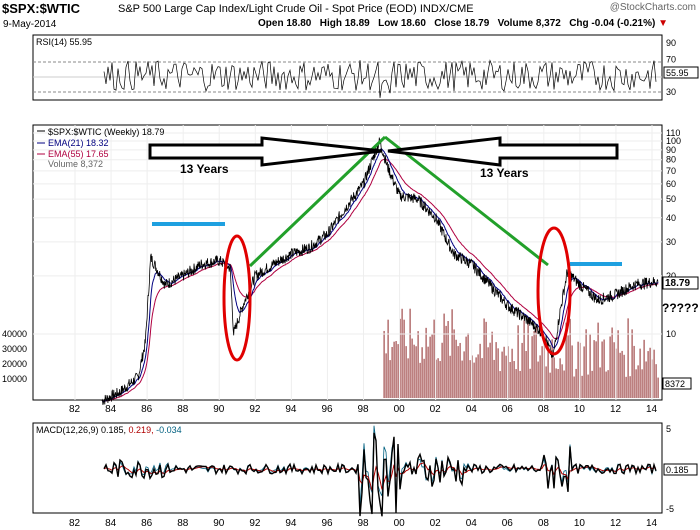 The height and width of the screenshot is (530, 700). I want to click on x-tick-label: 14, so click(652, 523).